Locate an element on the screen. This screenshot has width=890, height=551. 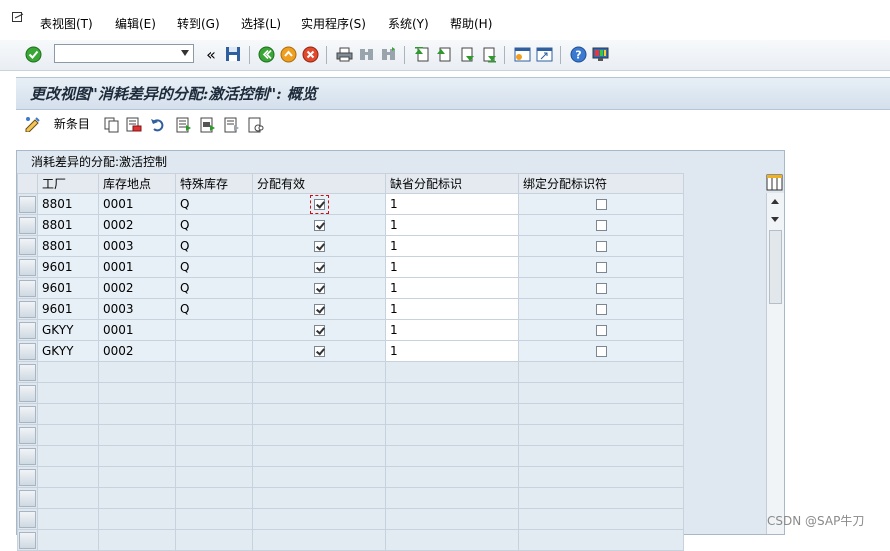
column-header-special-stock: 特殊库存 is located at coordinates (214, 183).